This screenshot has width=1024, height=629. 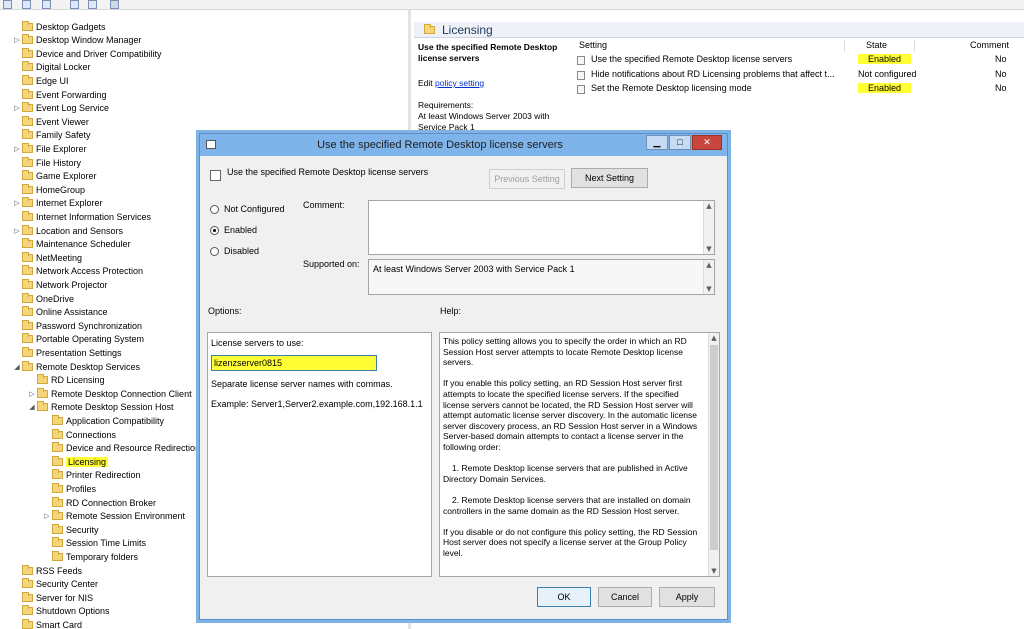 What do you see at coordinates (593, 46) in the screenshot?
I see `column-header-setting: Setting` at bounding box center [593, 46].